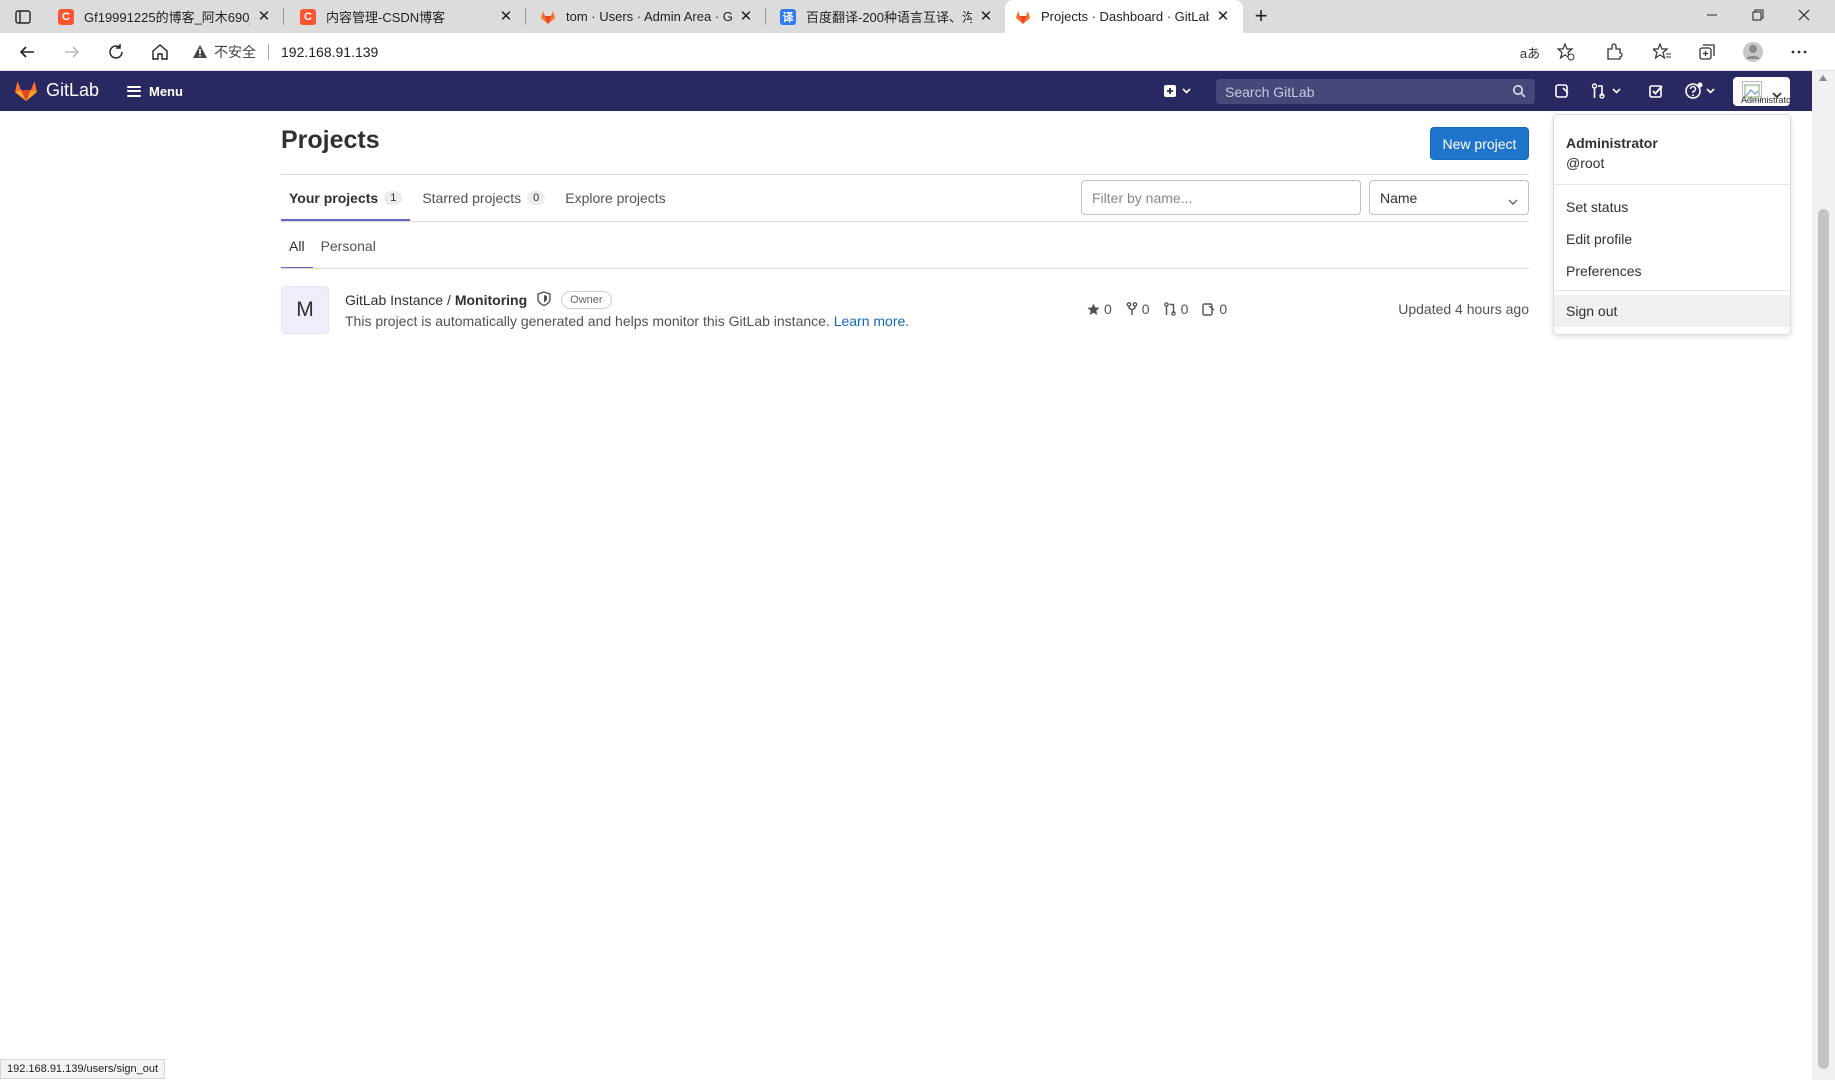 Image resolution: width=1835 pixels, height=1080 pixels. Describe the element at coordinates (1608, 91) in the screenshot. I see `merge-requests-icon` at that location.